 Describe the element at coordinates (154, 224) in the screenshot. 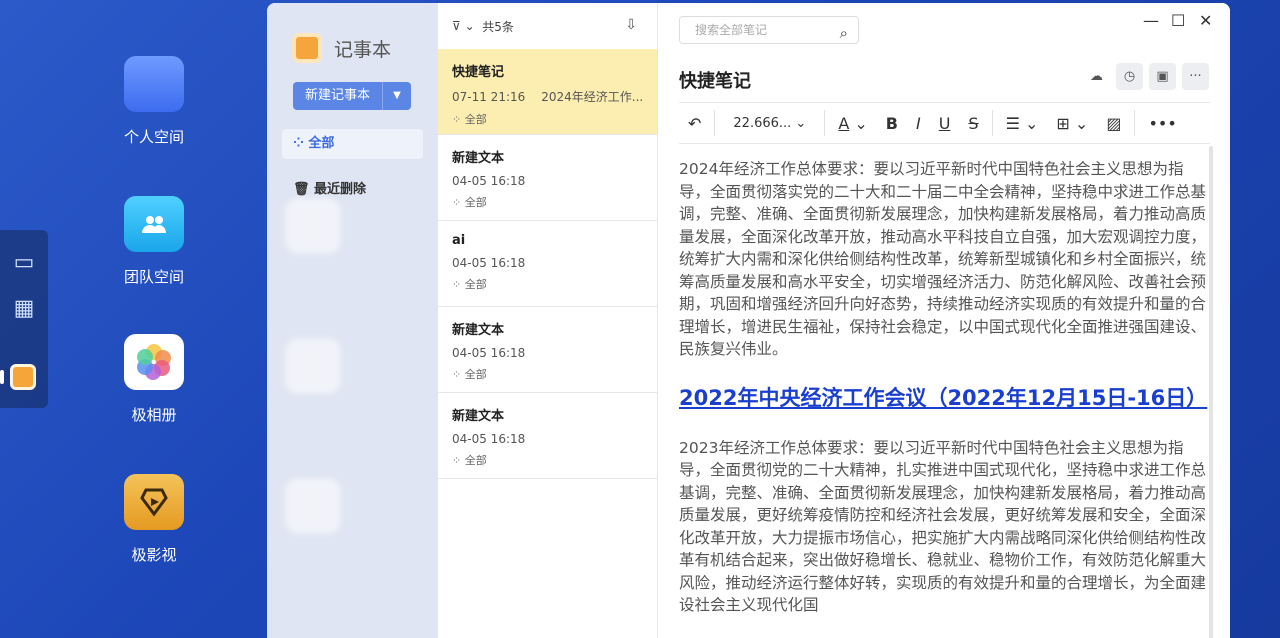

I see `team-folder-icon` at that location.